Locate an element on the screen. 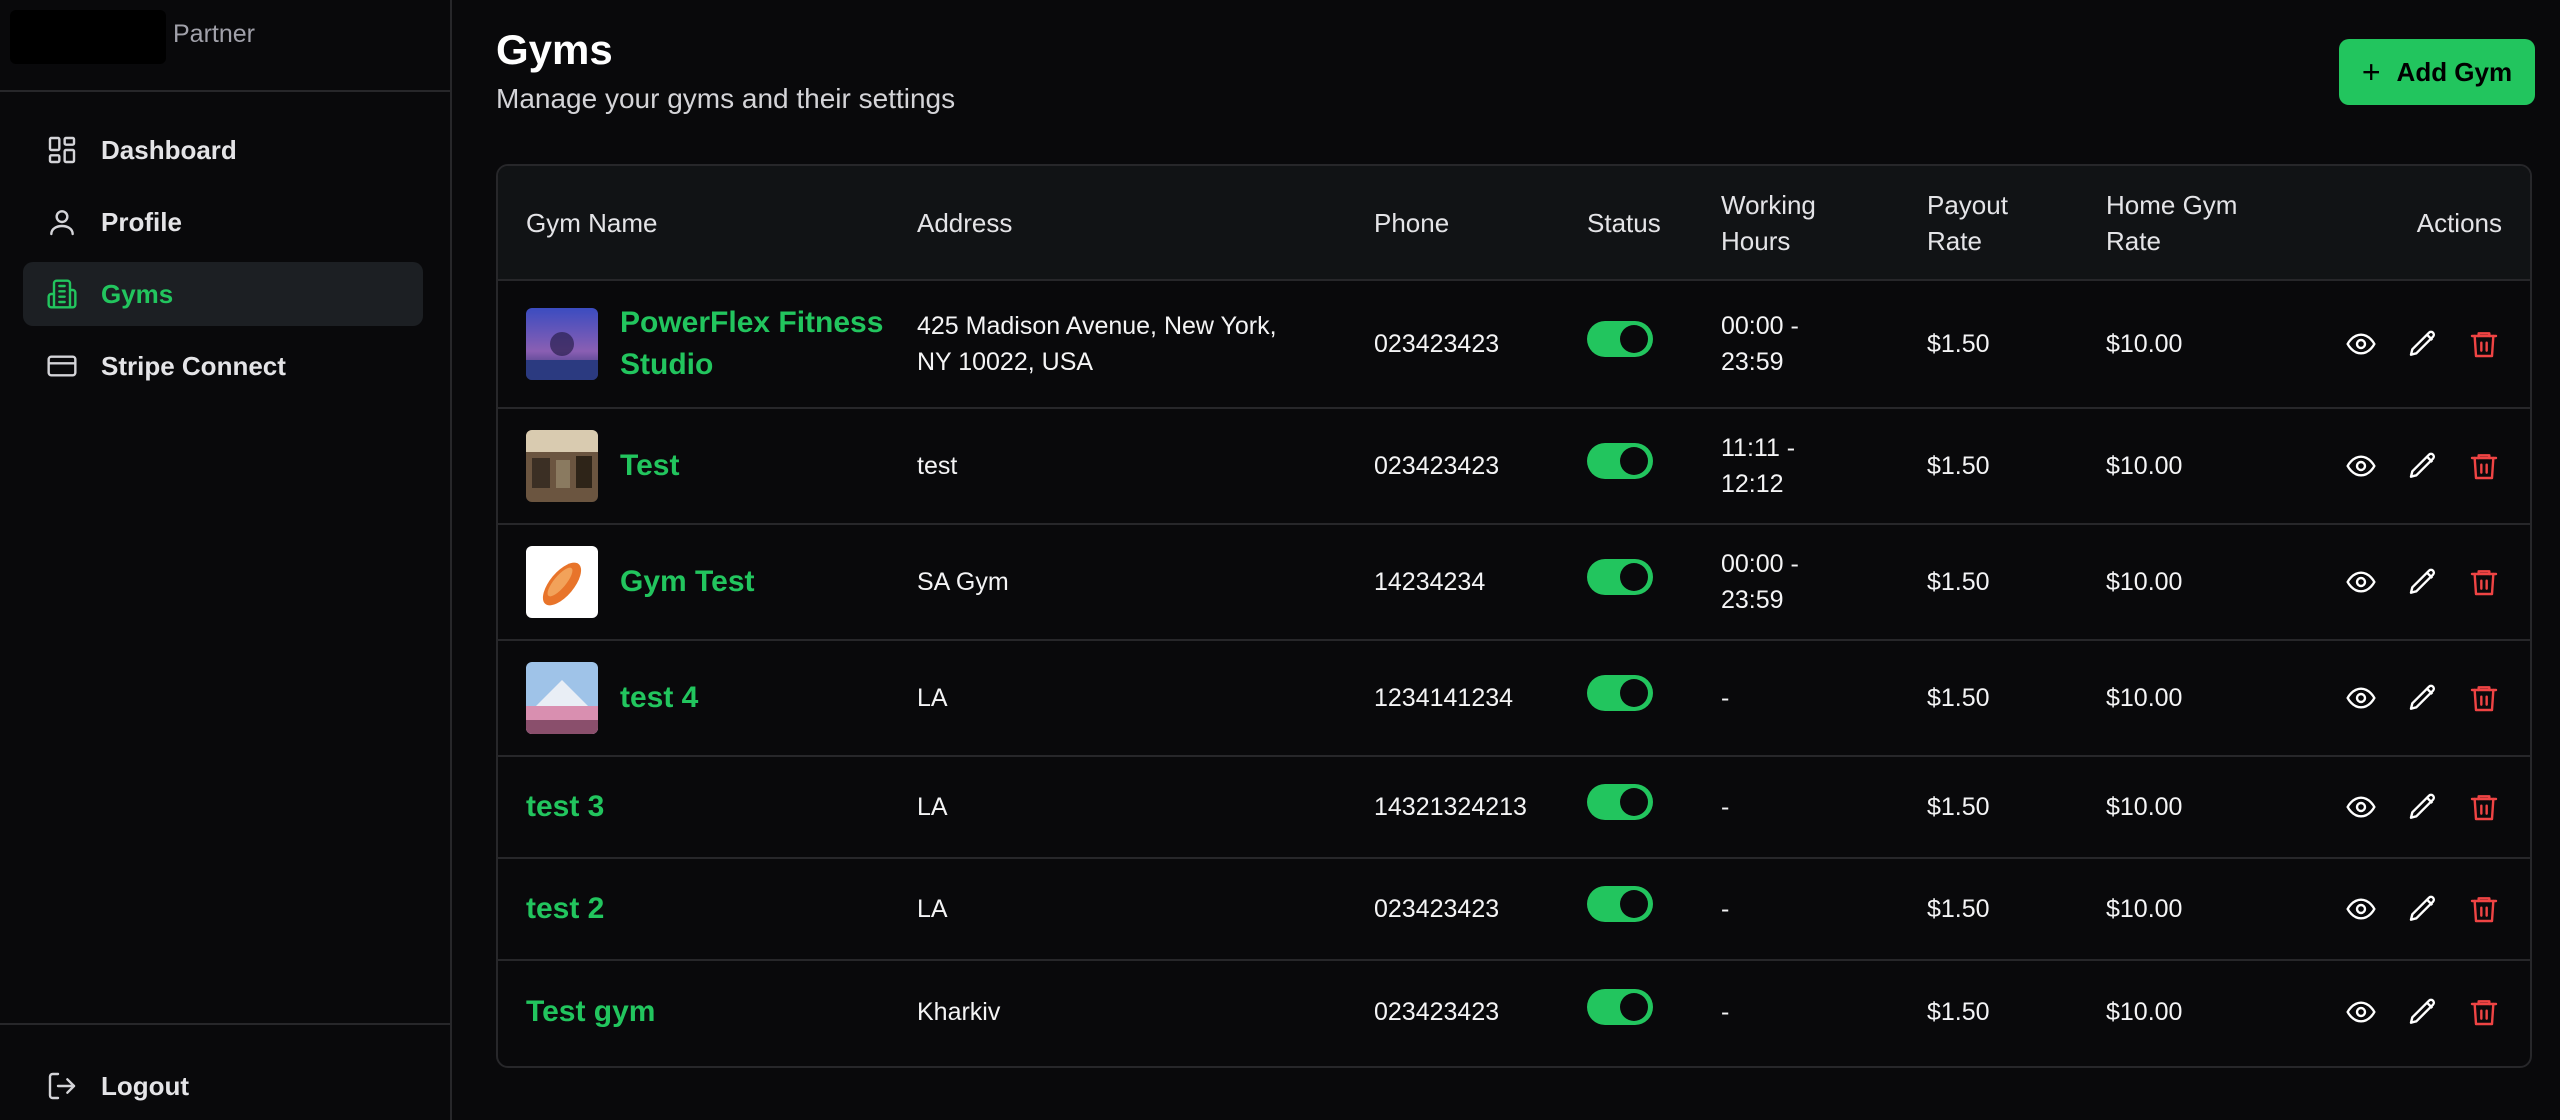 Image resolution: width=2560 pixels, height=1120 pixels. table-row: test 3 LA 14321324213 - $1.50 $10.00 is located at coordinates (1514, 807).